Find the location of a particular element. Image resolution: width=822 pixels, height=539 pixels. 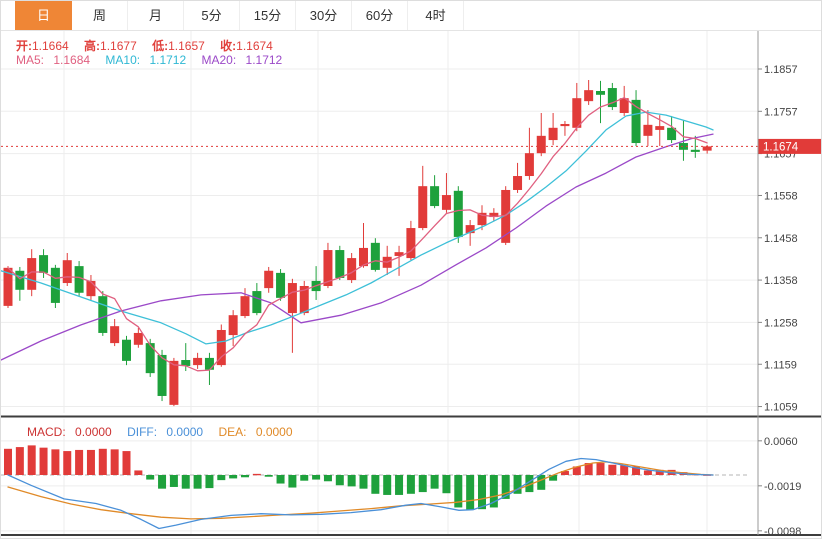

axis-tick-label: 1.1458 is located at coordinates (781, 239).